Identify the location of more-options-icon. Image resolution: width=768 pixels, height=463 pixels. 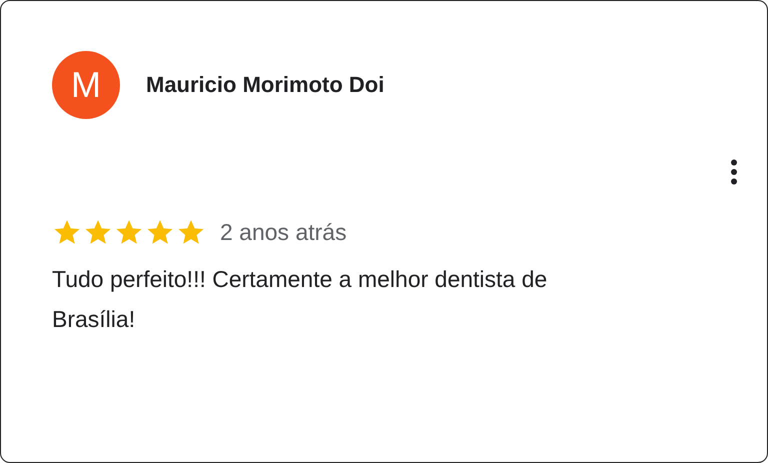
(734, 172).